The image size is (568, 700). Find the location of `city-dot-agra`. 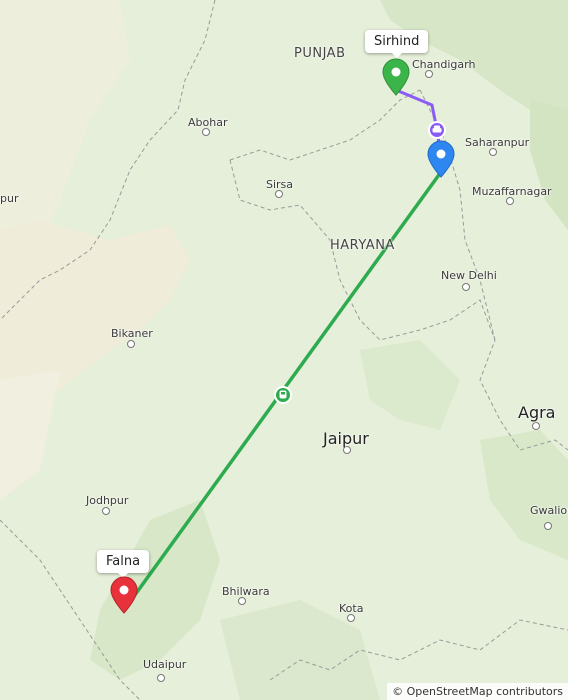

city-dot-agra is located at coordinates (536, 426).